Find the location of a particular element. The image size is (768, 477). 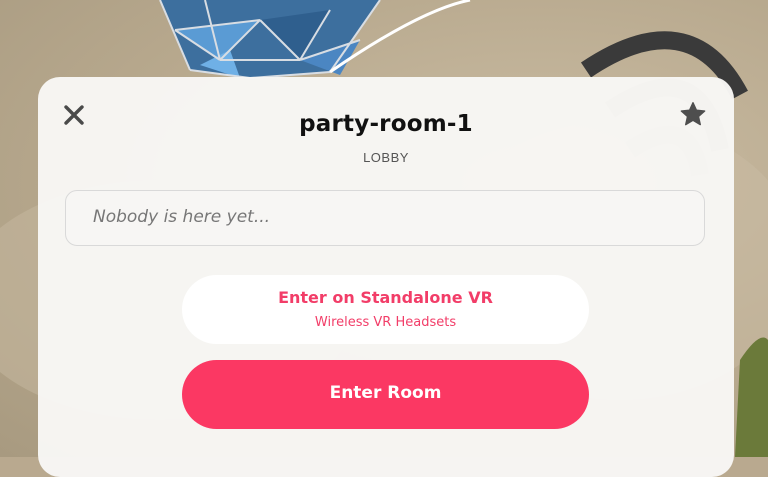

room-title: party-room-1 is located at coordinates (386, 124).